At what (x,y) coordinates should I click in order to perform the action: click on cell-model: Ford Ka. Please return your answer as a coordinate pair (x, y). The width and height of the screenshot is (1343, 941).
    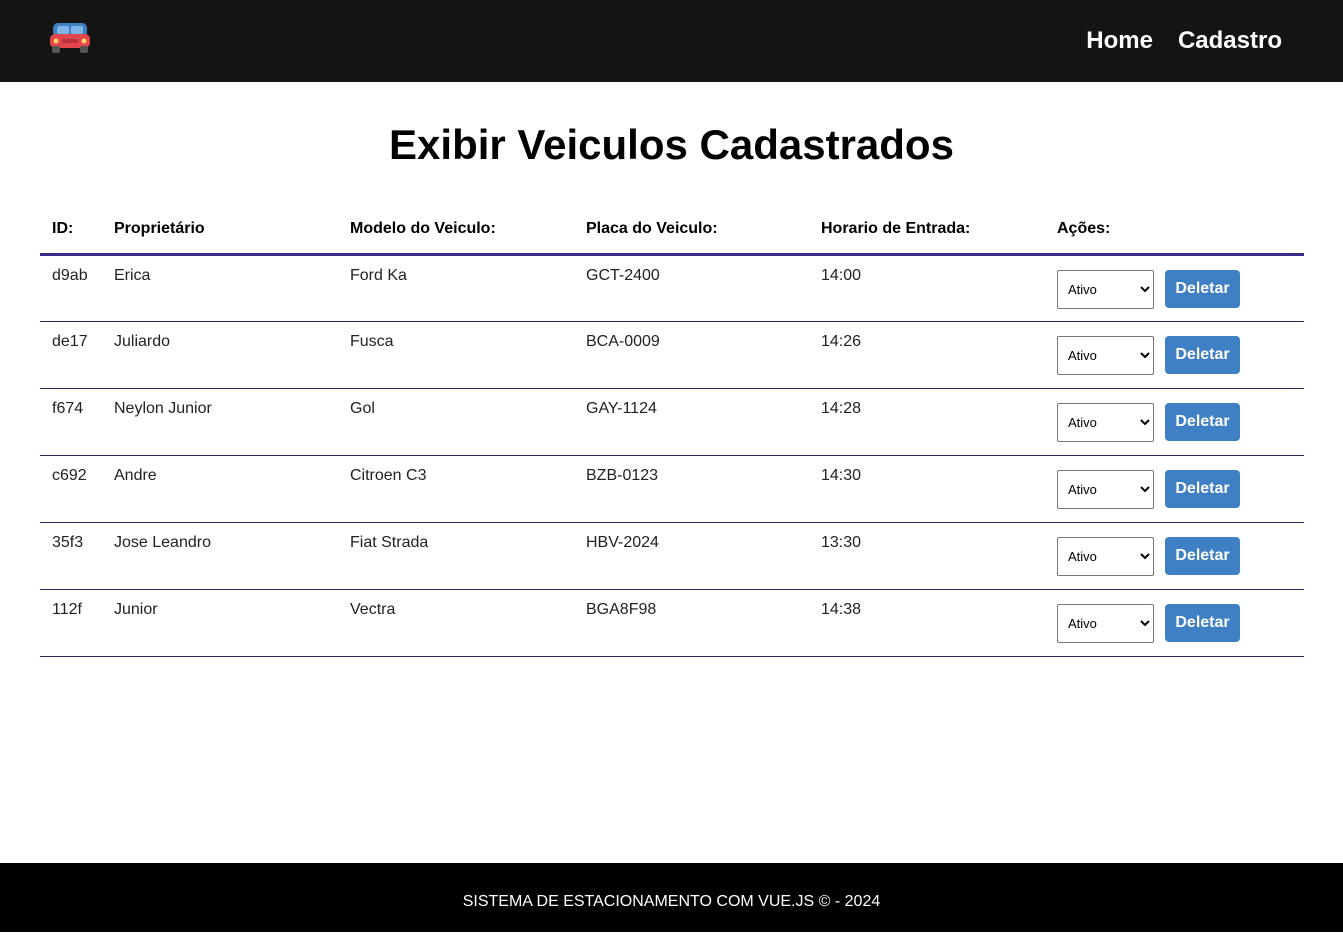
    Looking at the image, I should click on (456, 288).